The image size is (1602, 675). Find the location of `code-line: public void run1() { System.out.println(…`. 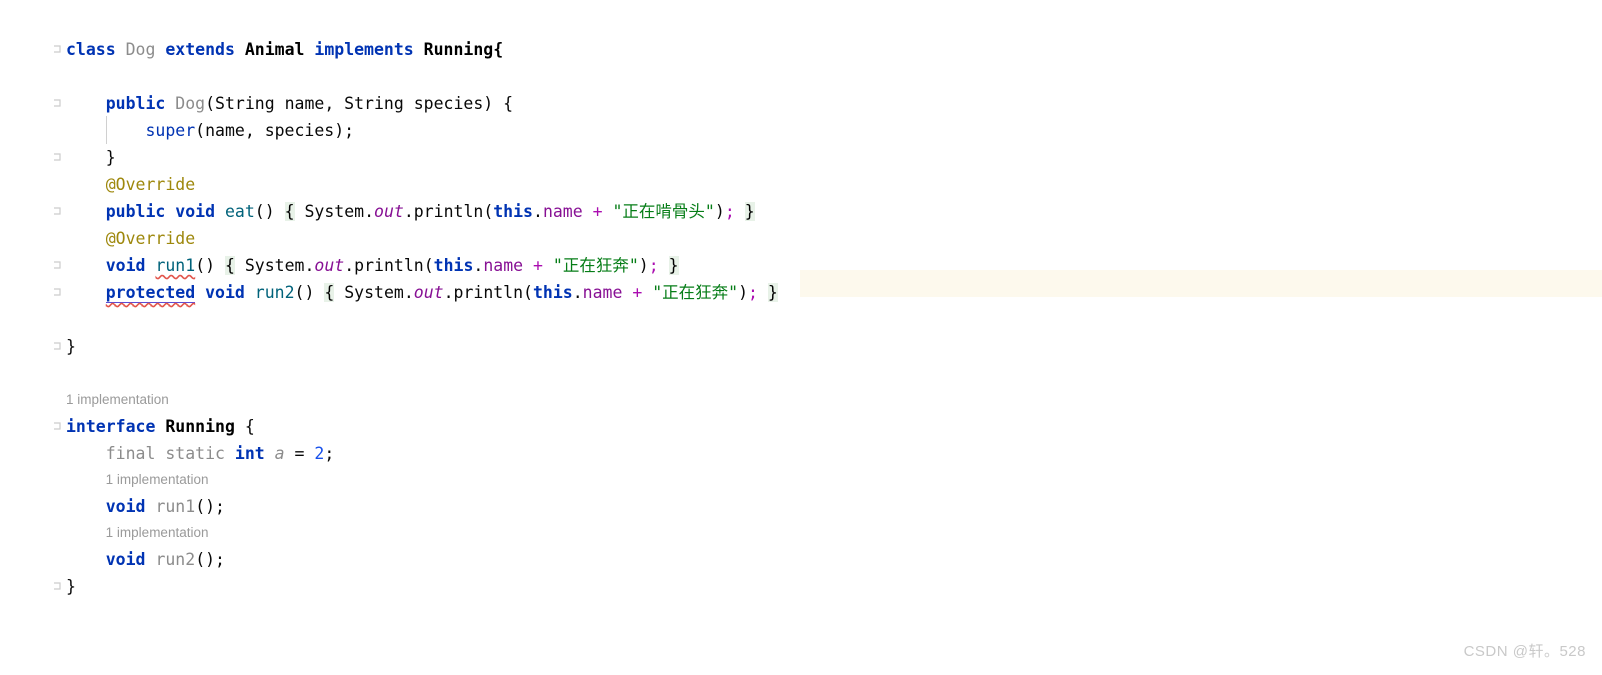

code-line: public void run1() { System.out.println(… is located at coordinates (1201, 256).